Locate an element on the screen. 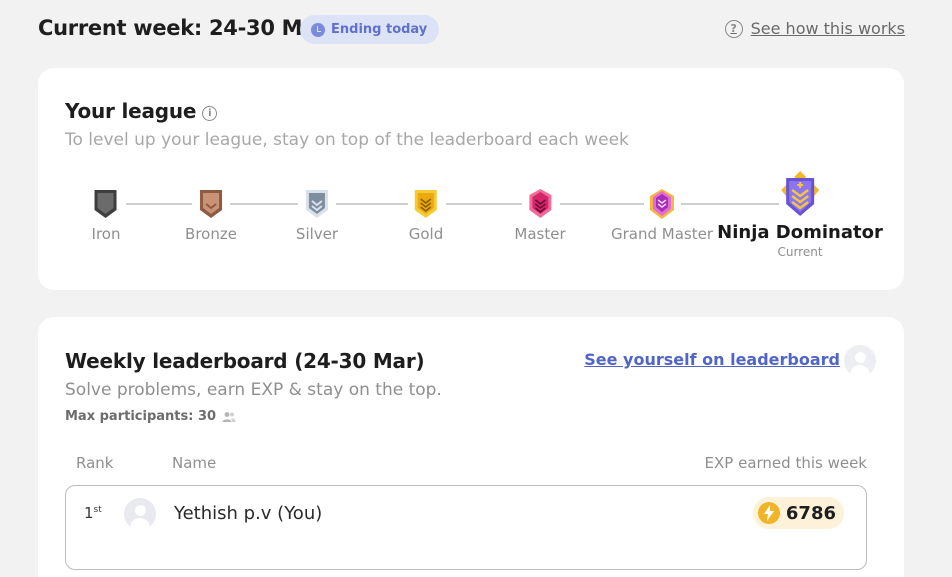 Image resolution: width=952 pixels, height=577 pixels. max-participants: Max participants: 30 is located at coordinates (150, 416).